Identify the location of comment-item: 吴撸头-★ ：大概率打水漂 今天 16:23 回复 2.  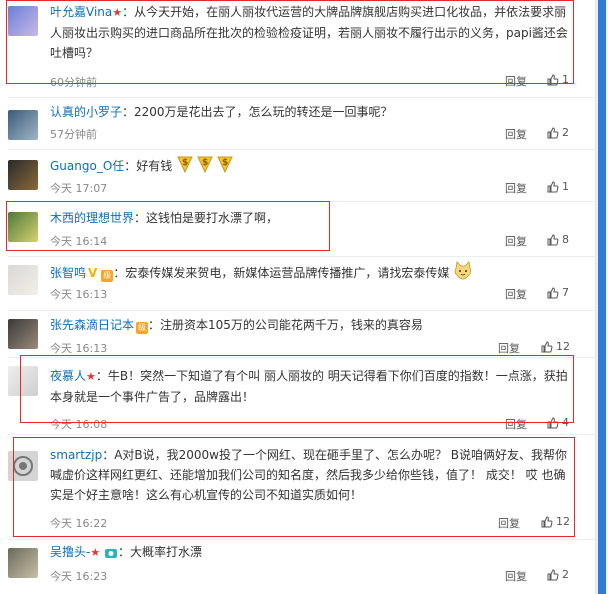
(298, 567).